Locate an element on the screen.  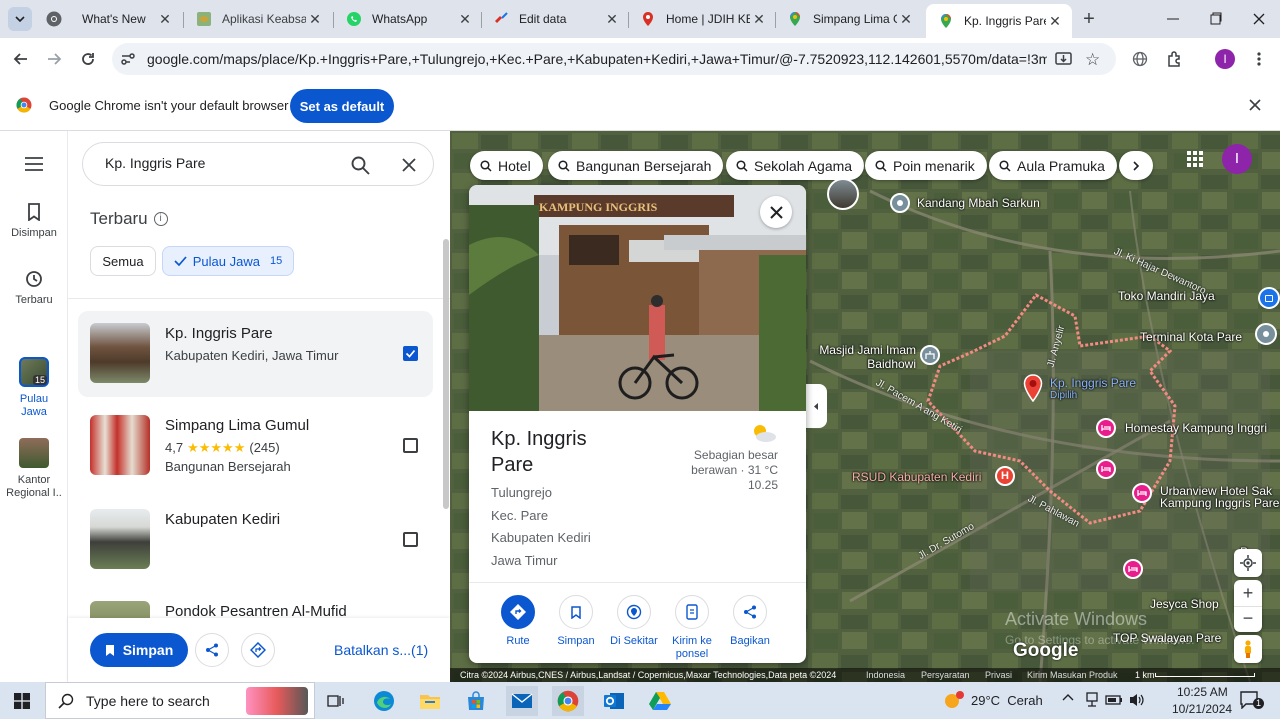
chip-bangunan: Bangunan Bersejarah is located at coordinates (636, 165).